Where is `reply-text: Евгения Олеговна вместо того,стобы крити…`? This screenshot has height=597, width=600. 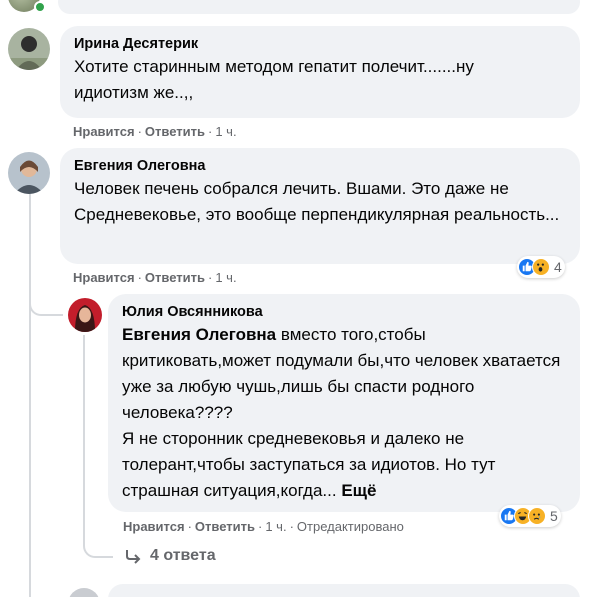 reply-text: Евгения Олеговна вместо того,стобы крити… is located at coordinates (347, 374).